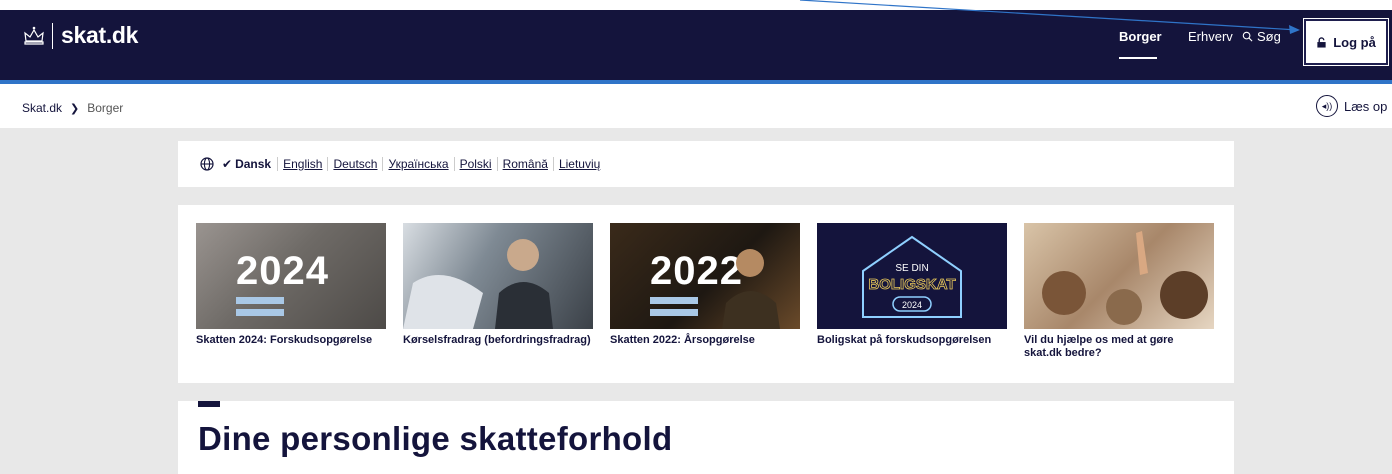 This screenshot has width=1392, height=474. What do you see at coordinates (1125, 278) in the screenshot?
I see `audience-photo-icon` at bounding box center [1125, 278].